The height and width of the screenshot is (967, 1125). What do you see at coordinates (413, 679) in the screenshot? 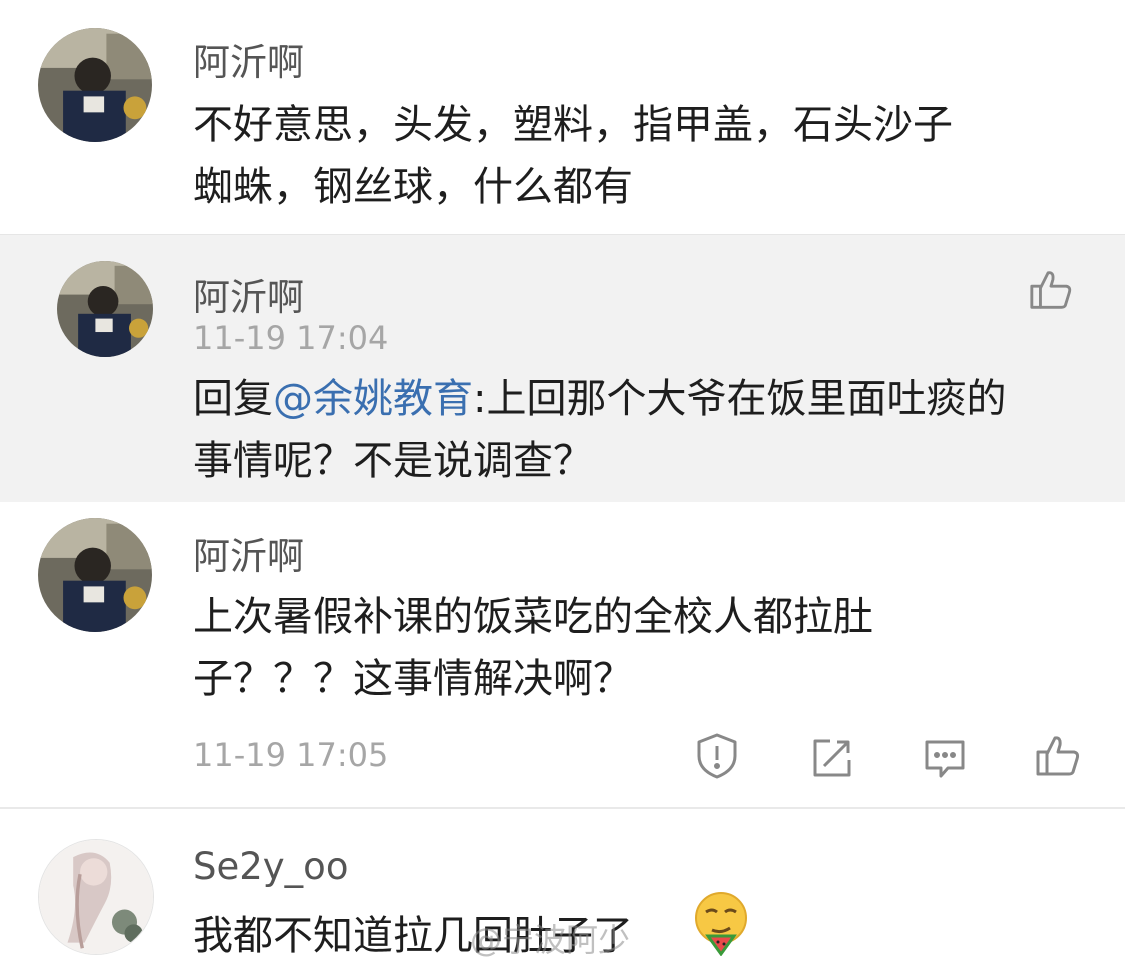
I see `comment-text-line: 子？？？这事情解决啊？` at bounding box center [413, 679].